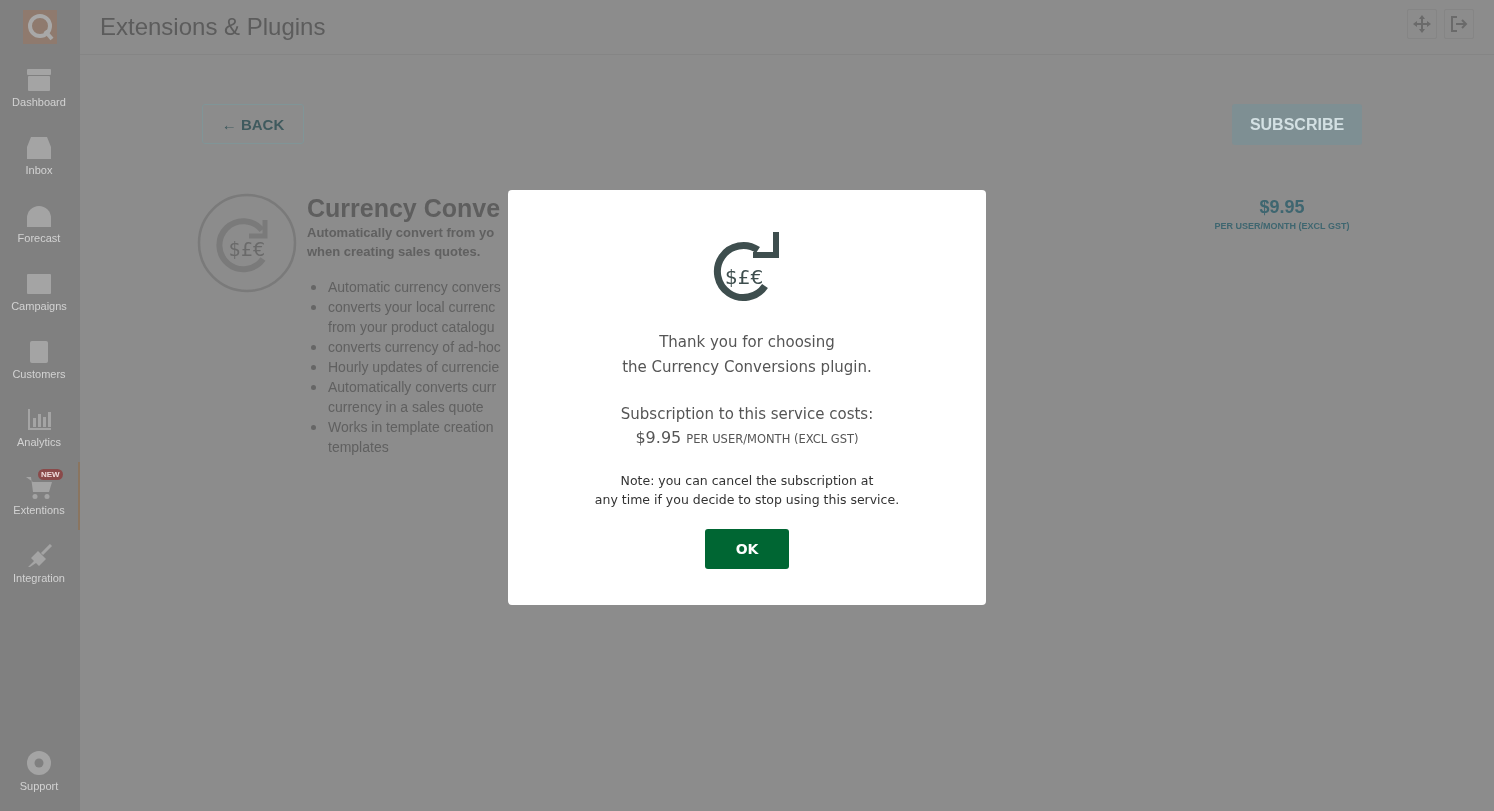  Describe the element at coordinates (253, 124) in the screenshot. I see `back-button: ← BACK` at that location.